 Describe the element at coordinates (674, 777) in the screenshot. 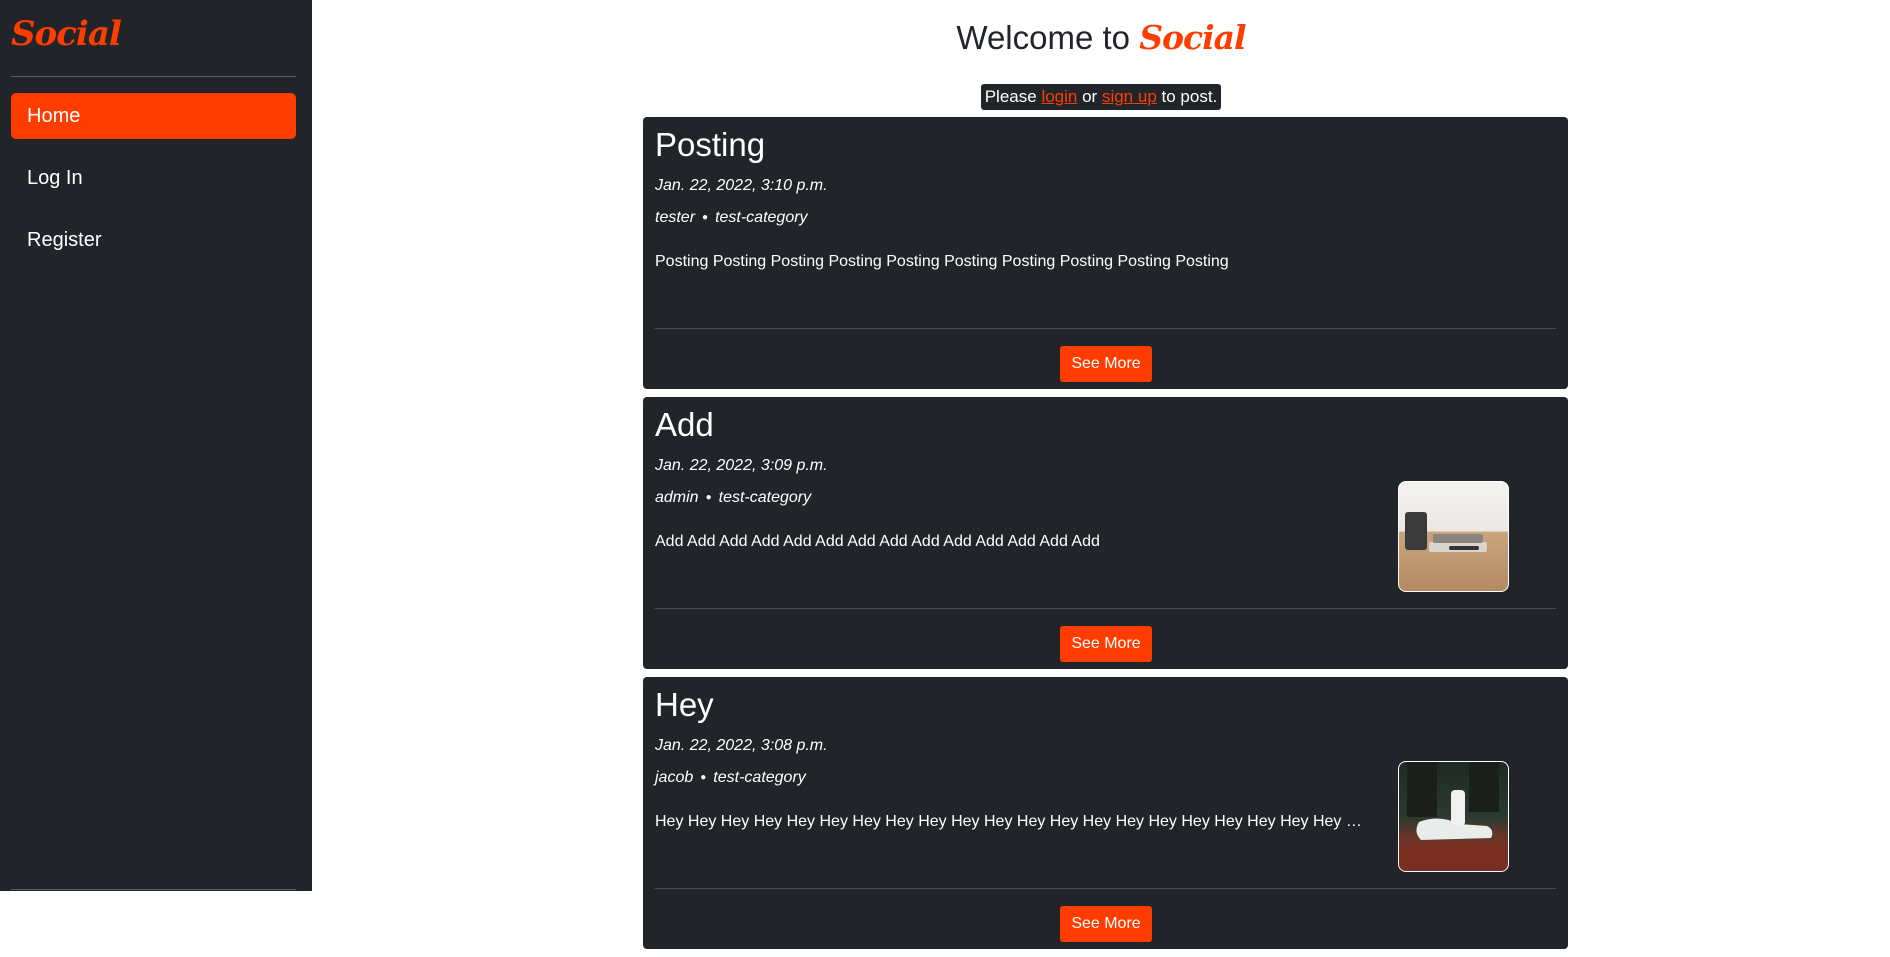

I see `post-author: jacob` at that location.